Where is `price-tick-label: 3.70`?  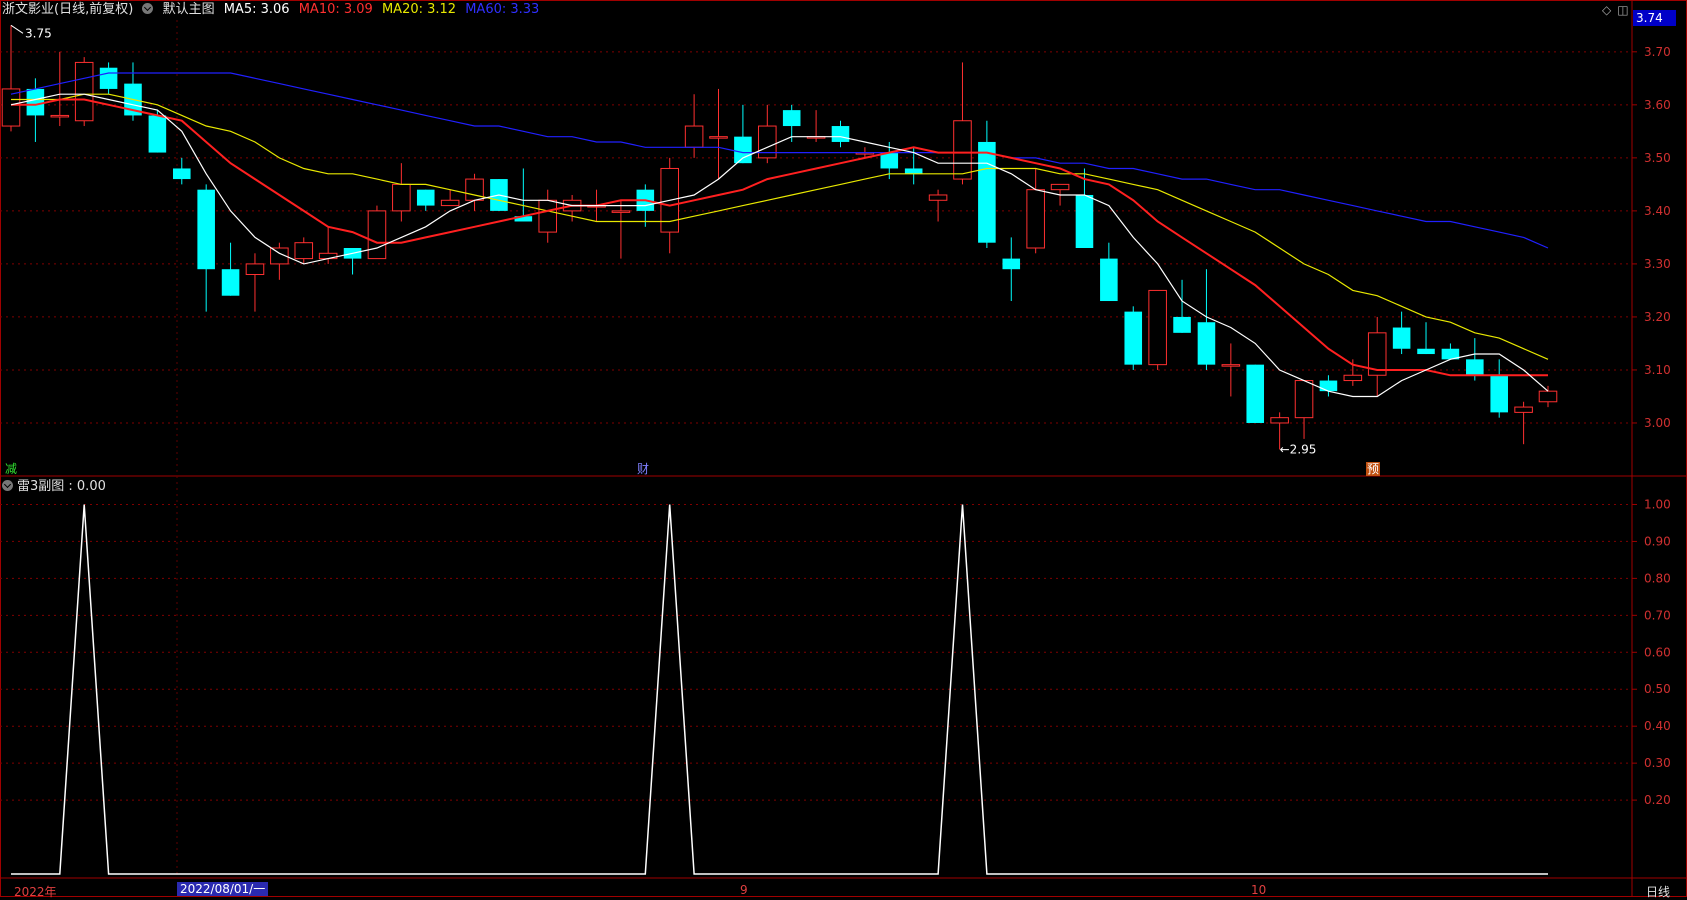 price-tick-label: 3.70 is located at coordinates (1657, 52).